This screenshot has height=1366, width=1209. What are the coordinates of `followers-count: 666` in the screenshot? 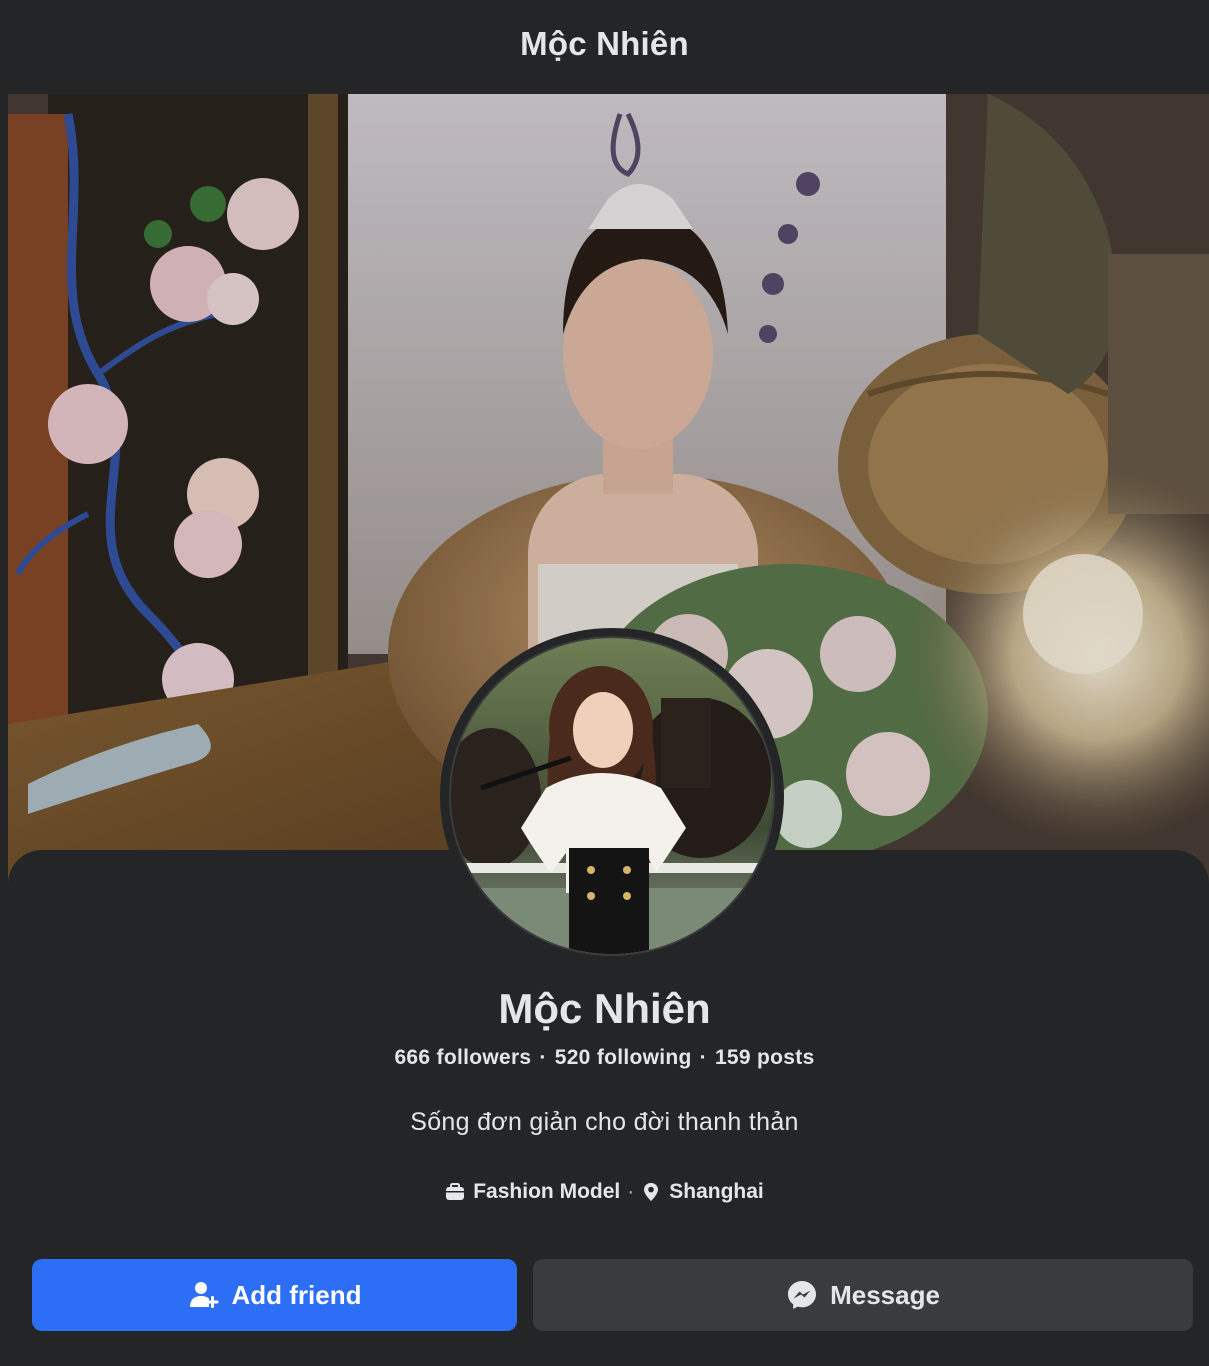 It's located at (412, 1057).